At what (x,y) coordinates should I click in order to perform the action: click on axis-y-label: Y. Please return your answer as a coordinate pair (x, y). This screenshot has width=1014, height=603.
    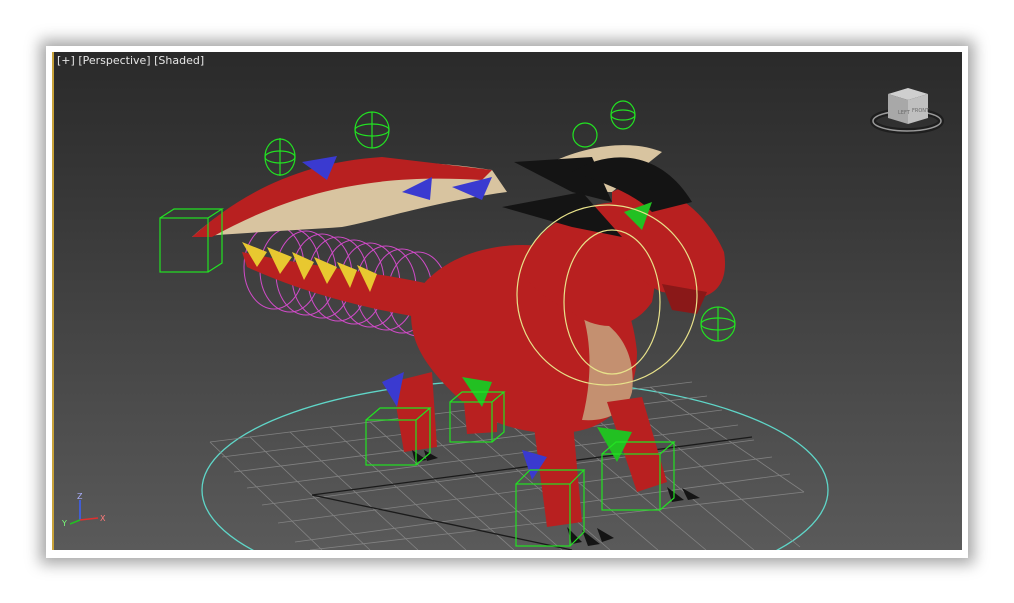
    Looking at the image, I should click on (64, 523).